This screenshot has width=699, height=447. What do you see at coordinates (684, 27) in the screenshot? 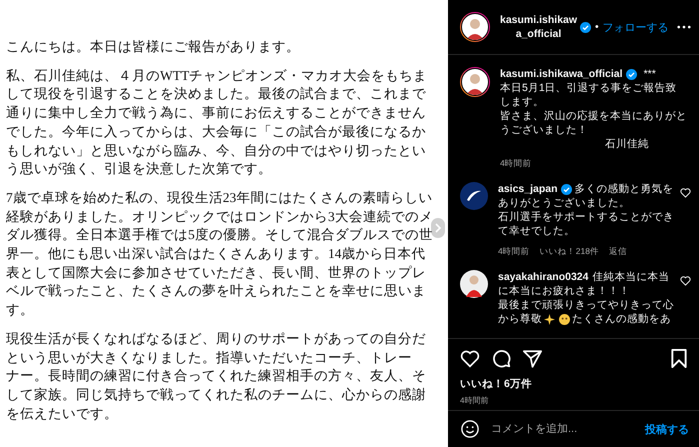
I see `more-icon` at bounding box center [684, 27].